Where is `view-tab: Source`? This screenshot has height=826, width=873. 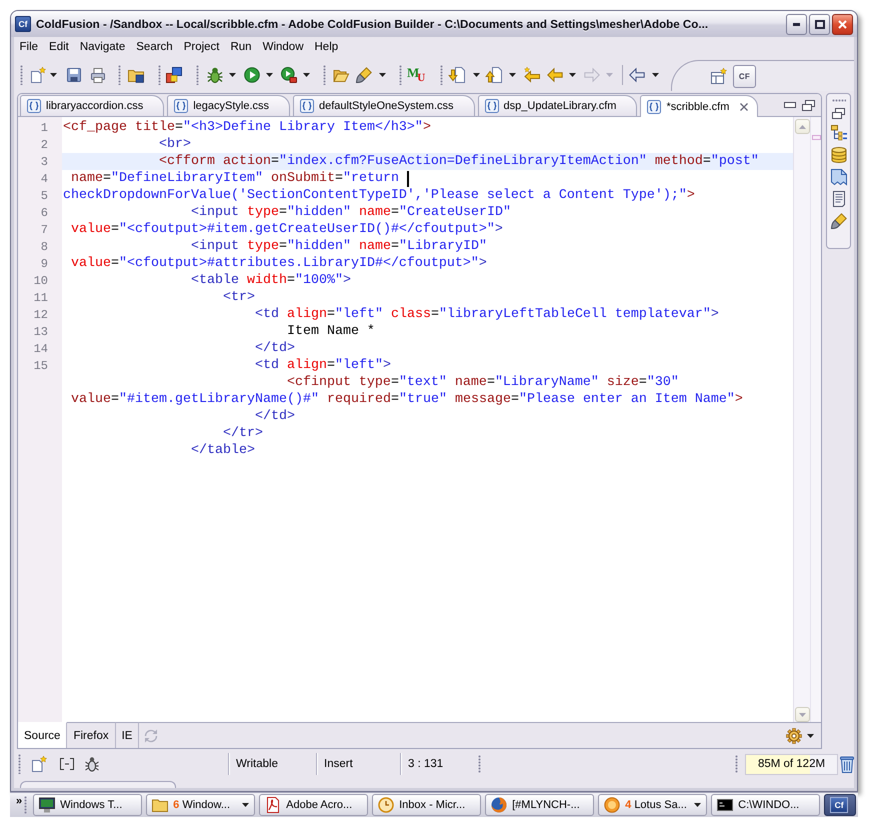 view-tab: Source is located at coordinates (43, 735).